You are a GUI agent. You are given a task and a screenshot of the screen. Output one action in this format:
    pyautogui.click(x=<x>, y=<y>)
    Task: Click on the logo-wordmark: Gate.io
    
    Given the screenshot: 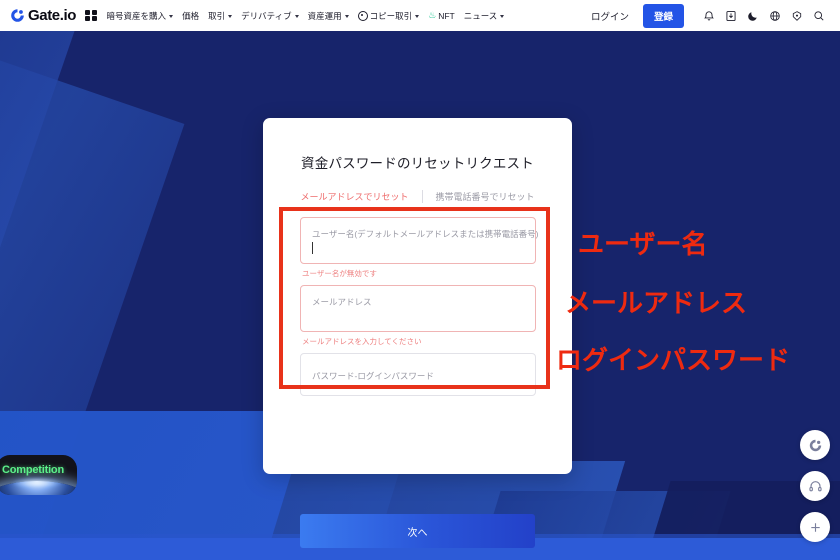 What is the action you would take?
    pyautogui.click(x=52, y=15)
    